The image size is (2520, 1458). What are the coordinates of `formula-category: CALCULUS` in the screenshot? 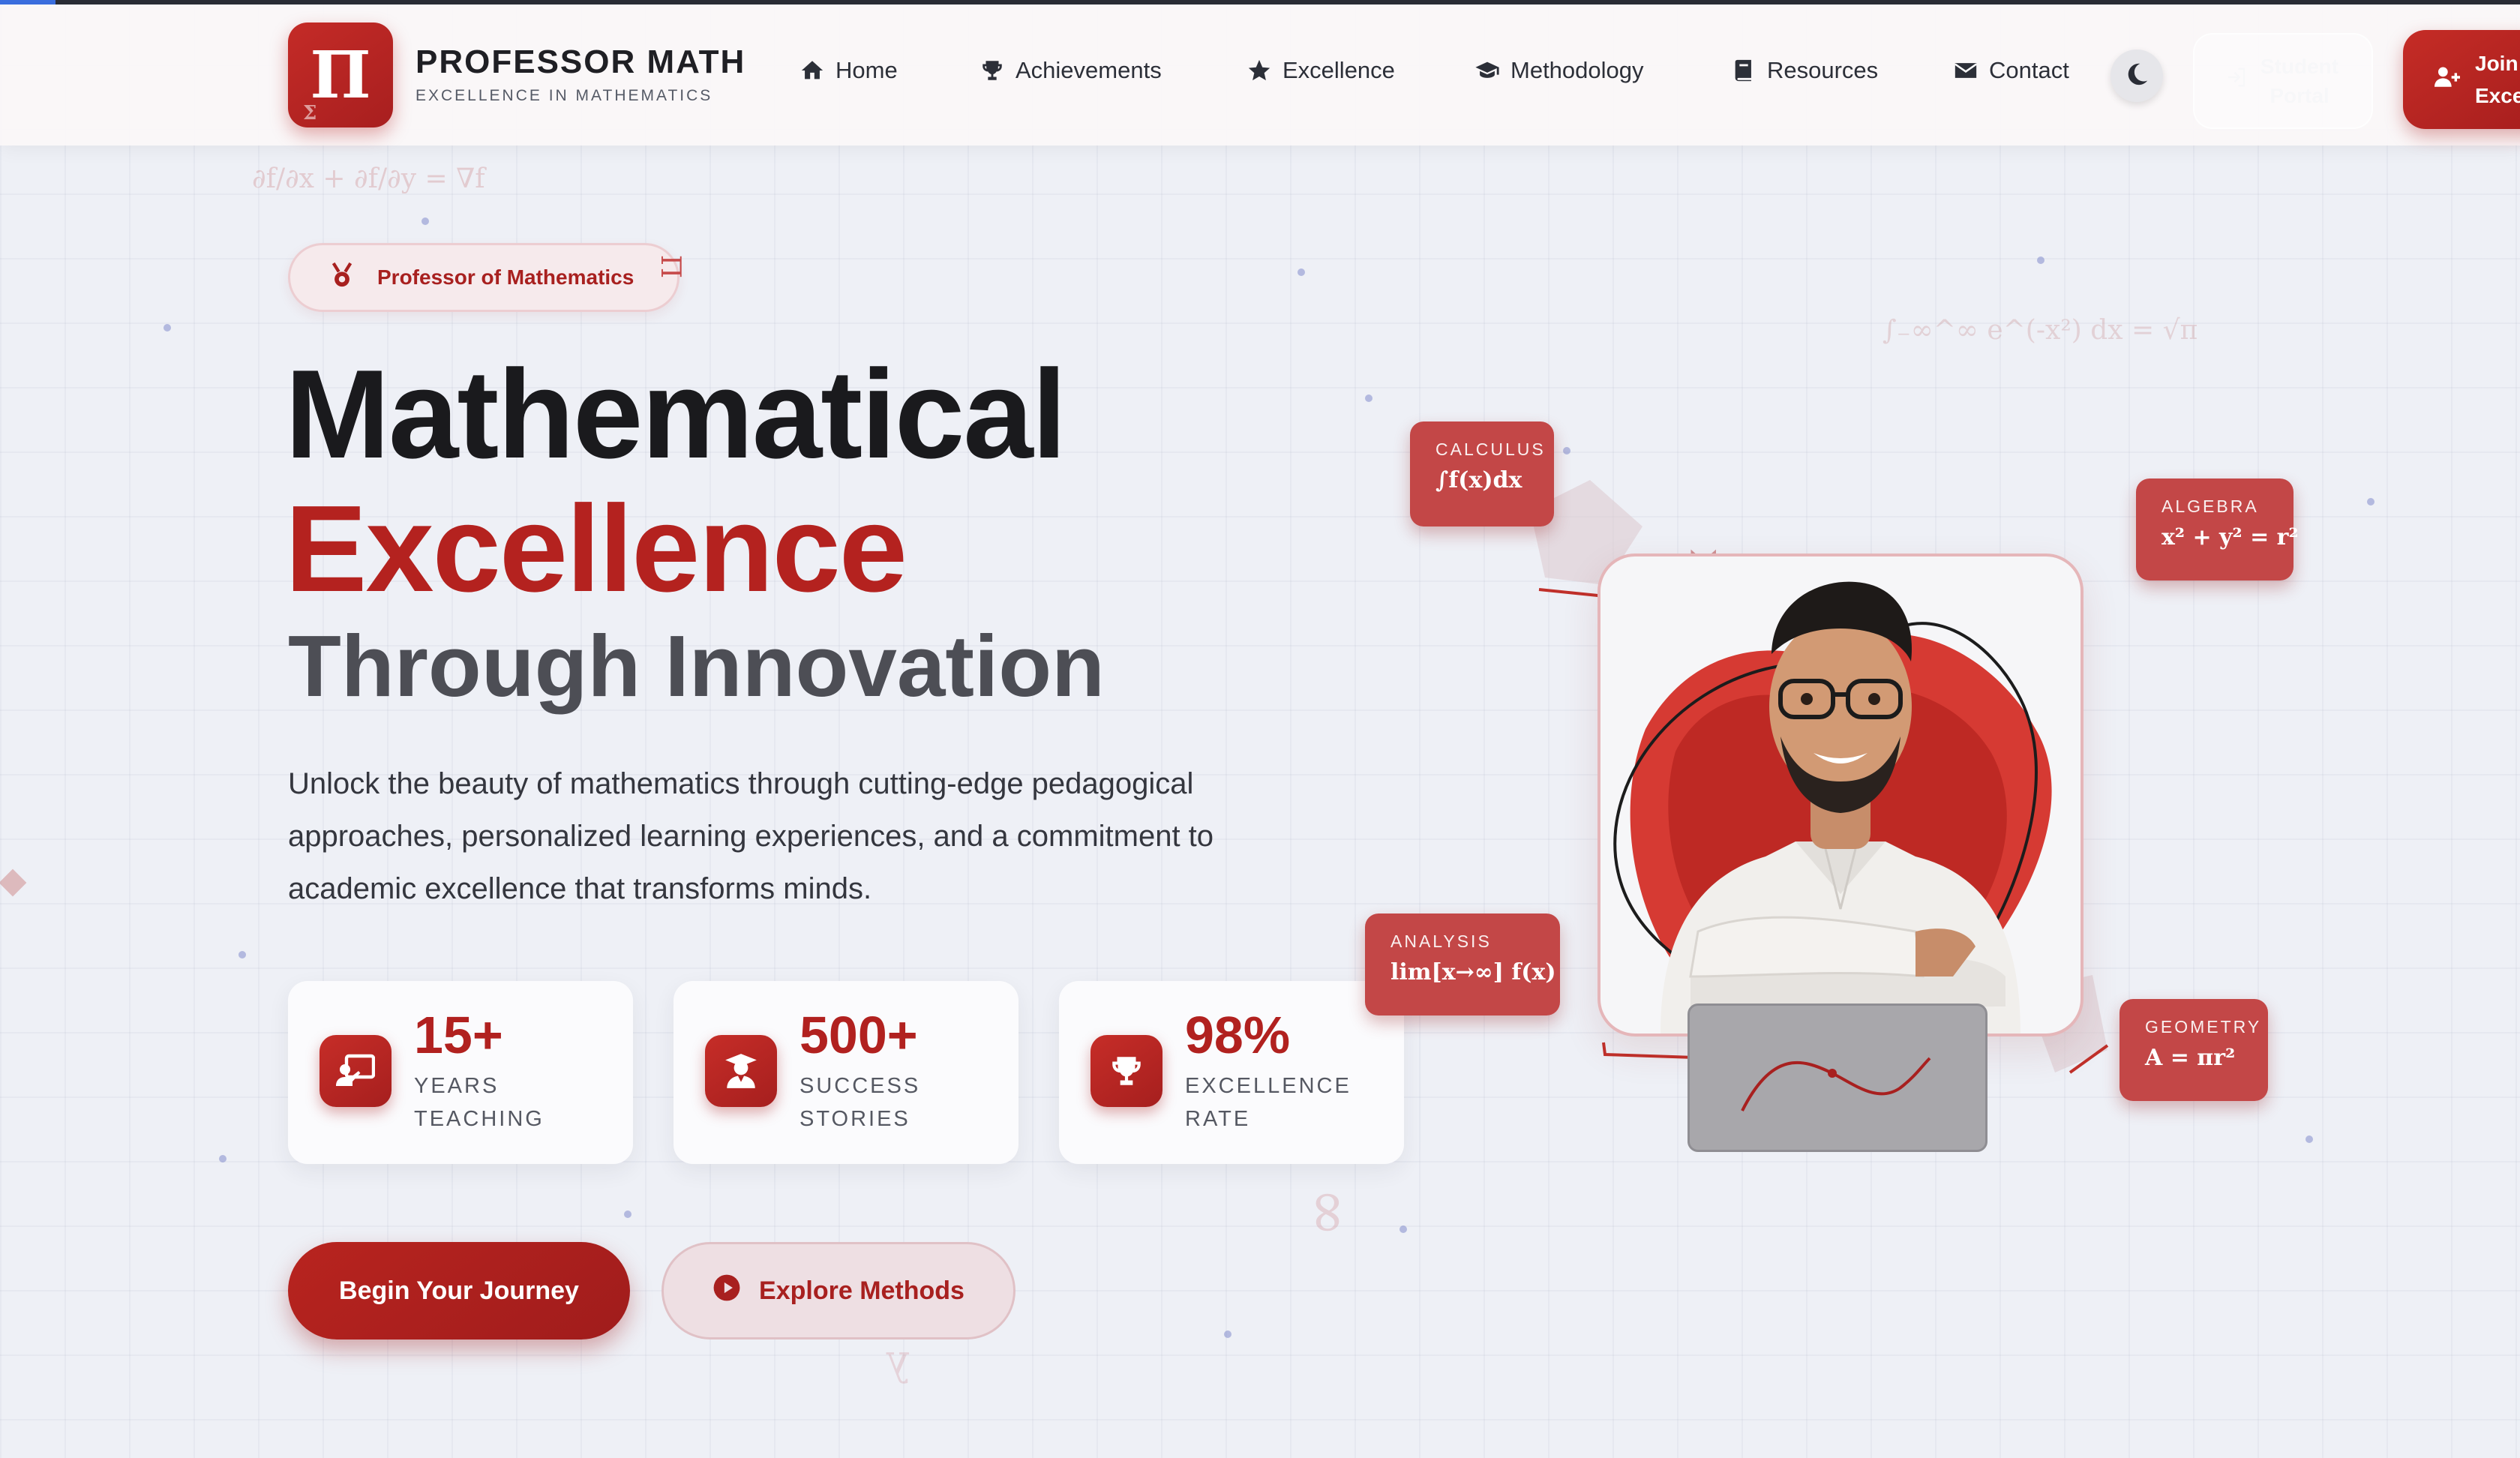 It's located at (1491, 449).